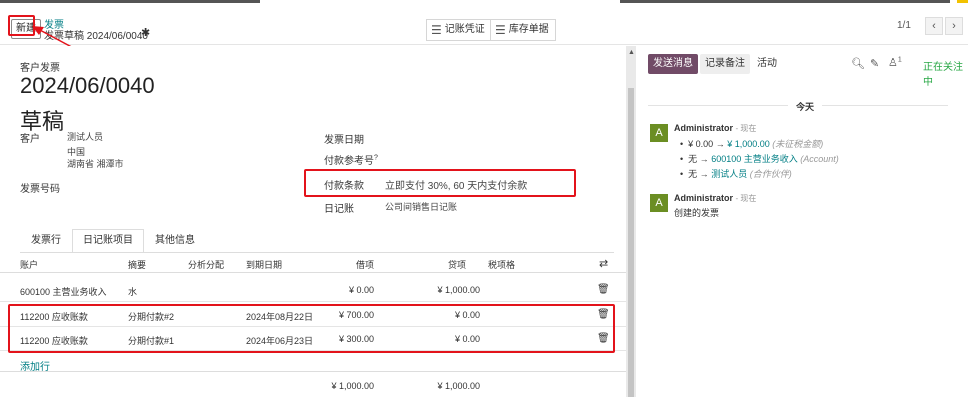  Describe the element at coordinates (899, 60) in the screenshot. I see `followers-count: 1` at that location.